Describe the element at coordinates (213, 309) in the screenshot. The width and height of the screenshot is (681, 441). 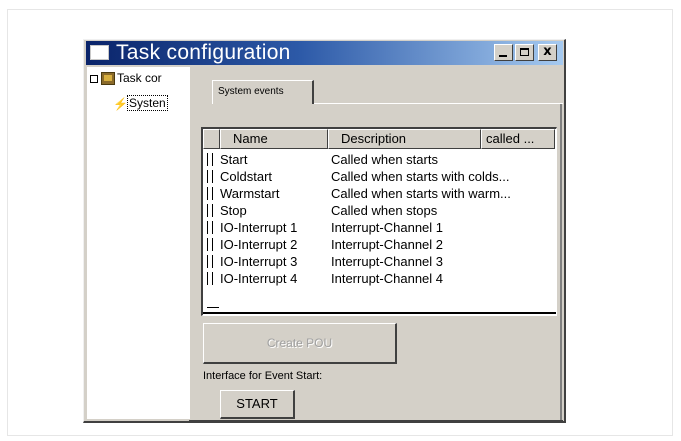
I see `list-row-partial` at that location.